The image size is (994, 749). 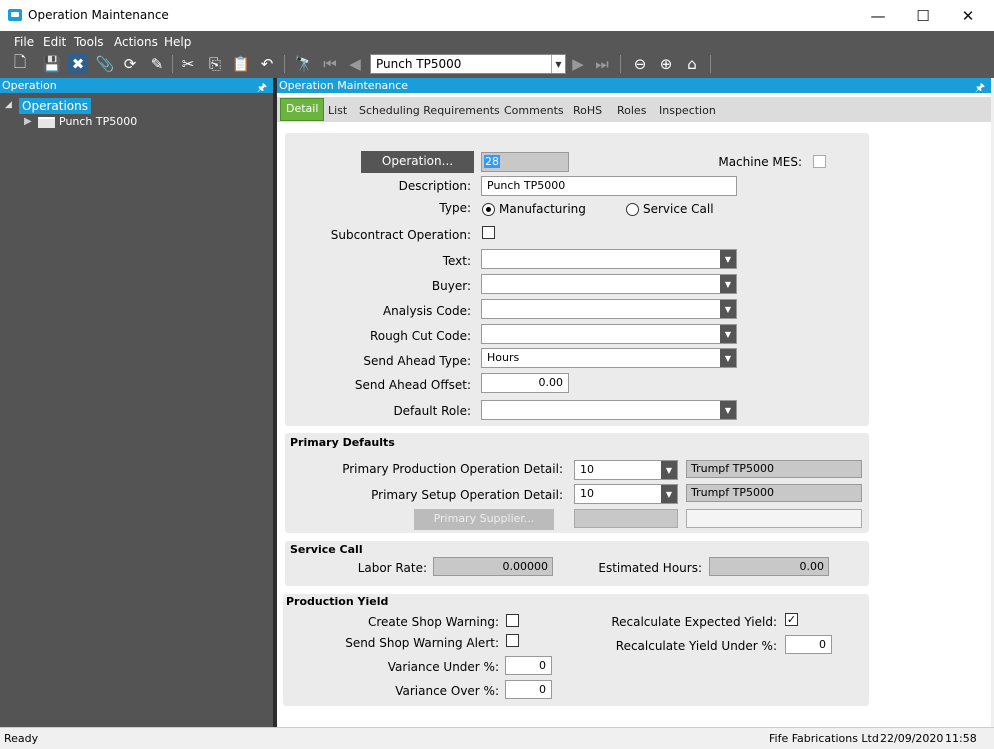 What do you see at coordinates (29, 85) in the screenshot?
I see `left-panel-title: Operation` at bounding box center [29, 85].